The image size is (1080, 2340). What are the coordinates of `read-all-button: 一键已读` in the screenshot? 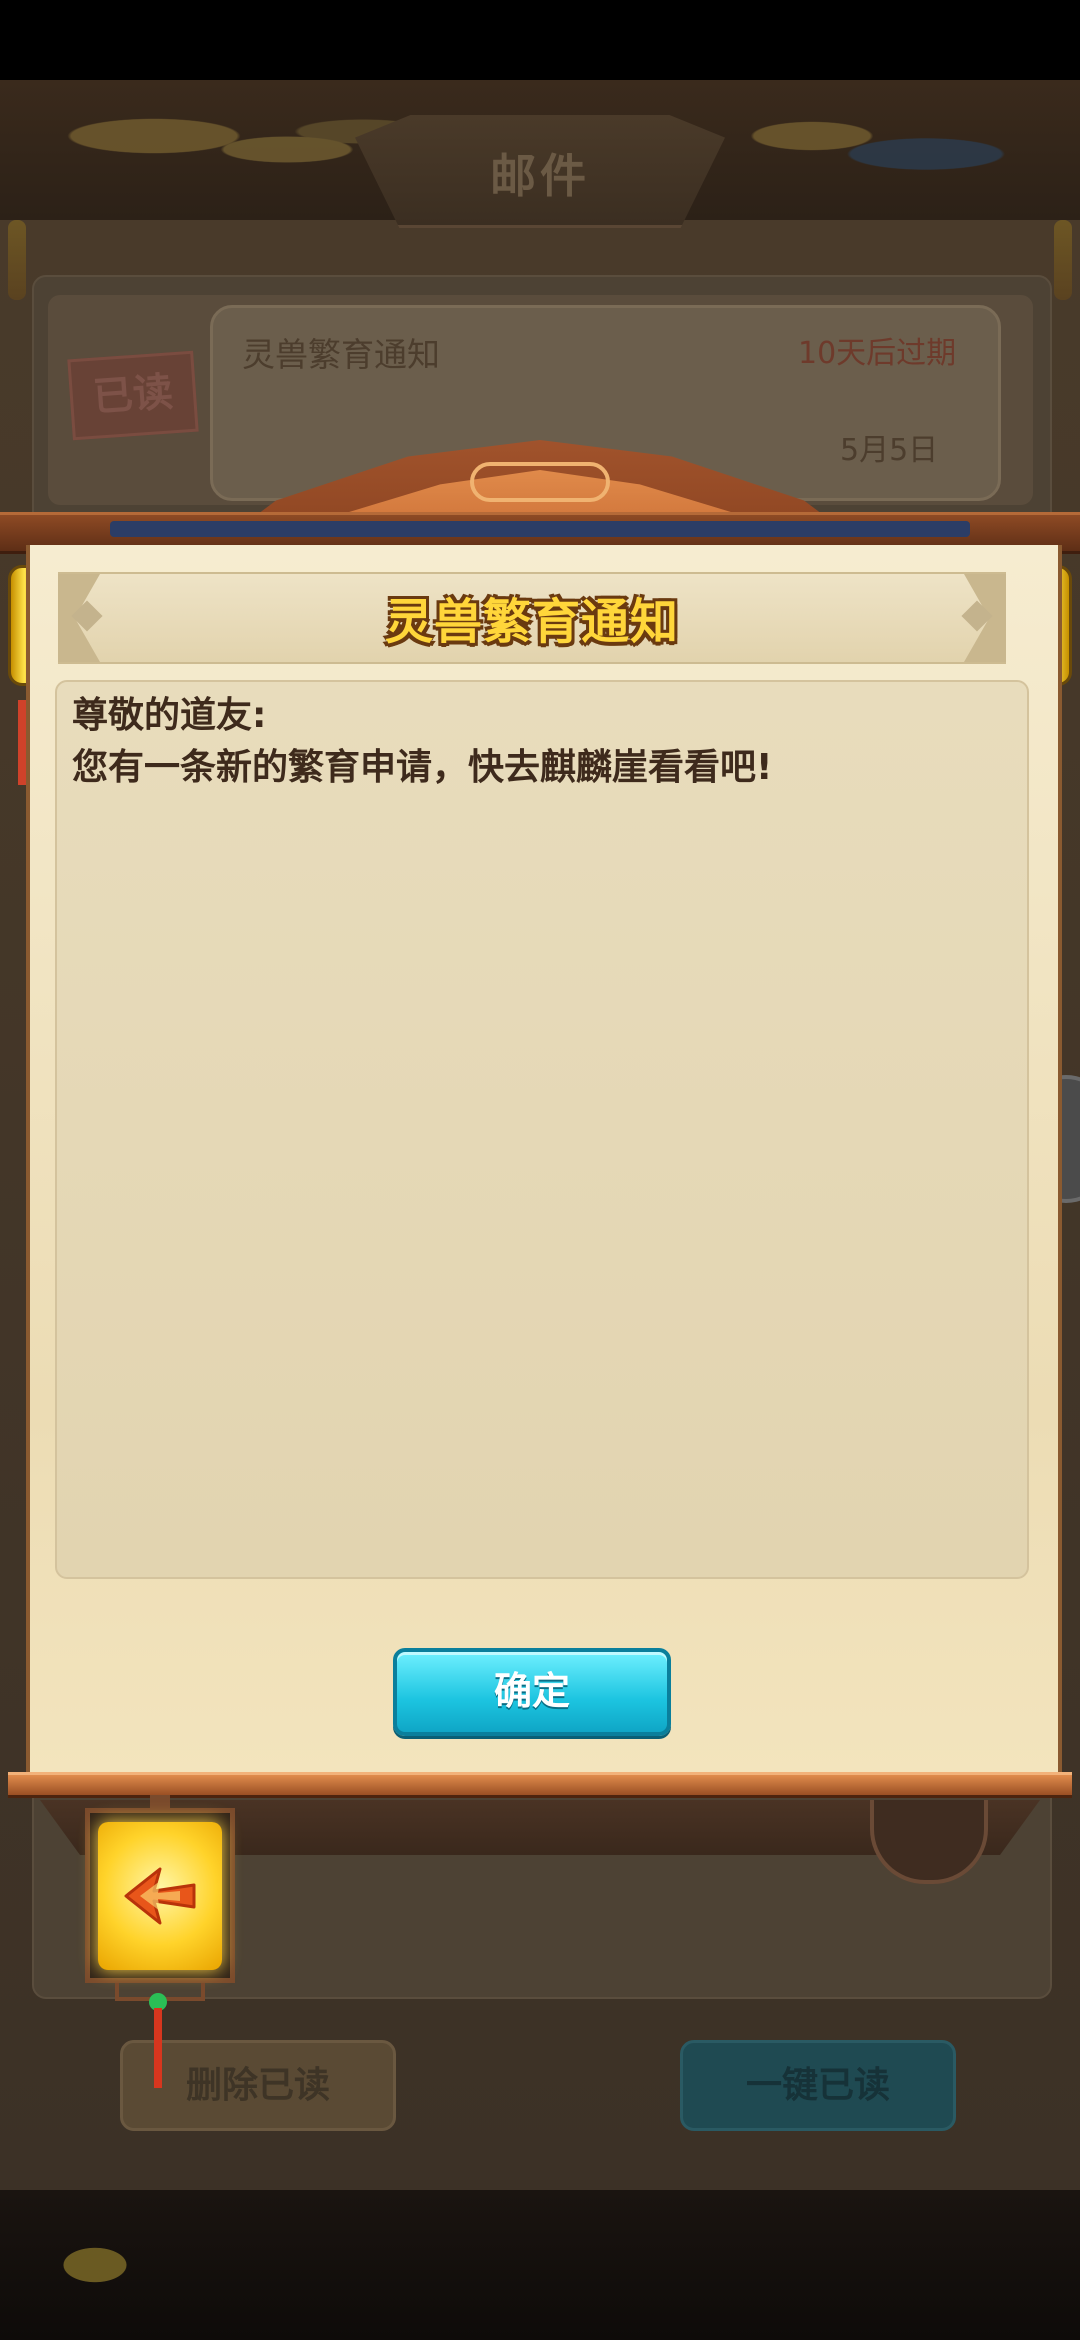 It's located at (818, 2085).